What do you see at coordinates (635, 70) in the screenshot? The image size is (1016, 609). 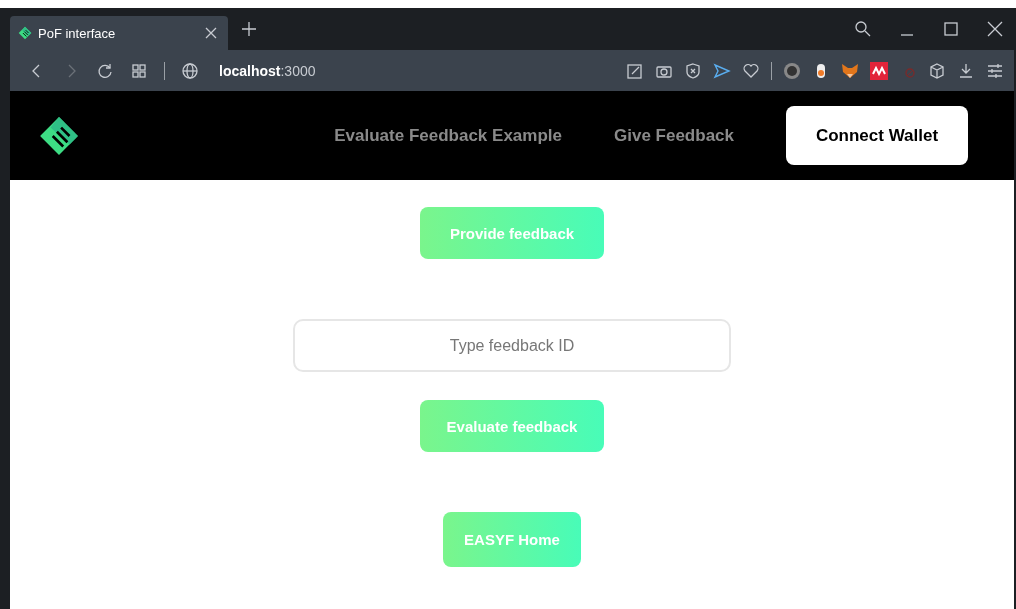 I see `pen-icon` at bounding box center [635, 70].